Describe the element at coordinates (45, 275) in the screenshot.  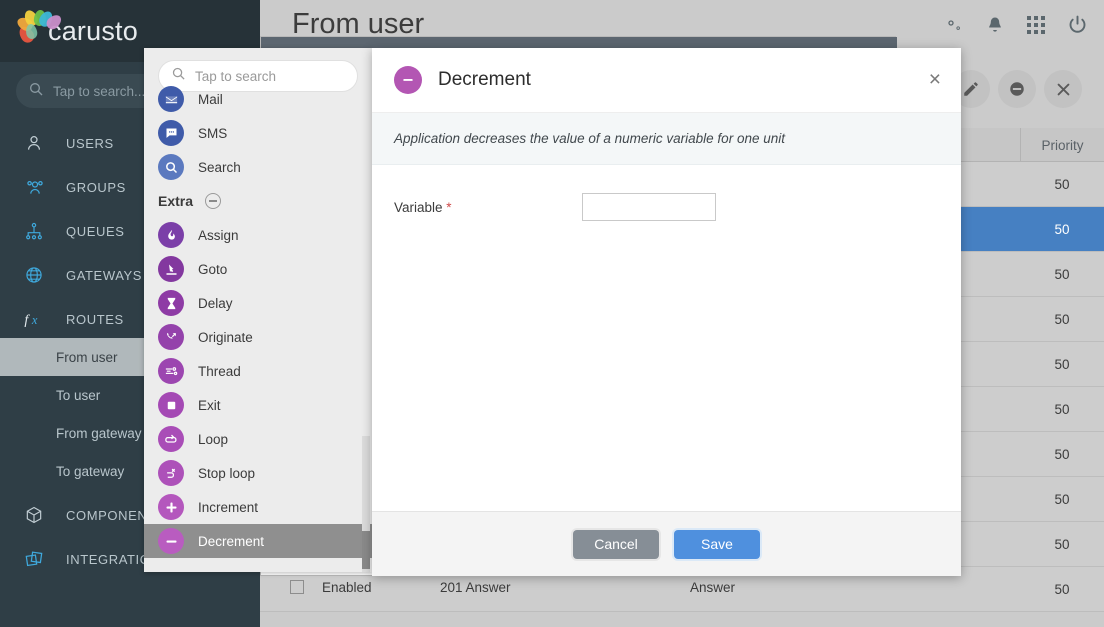
I see `globe-icon` at that location.